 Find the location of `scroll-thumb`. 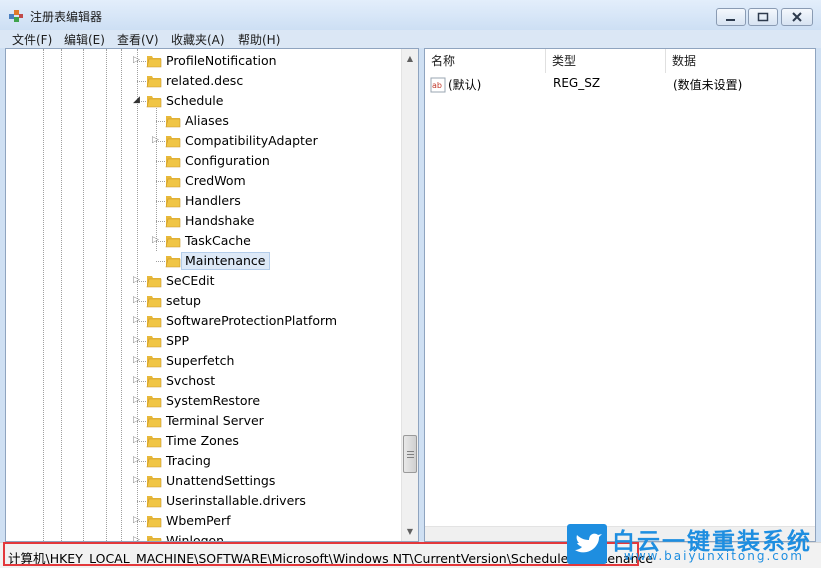

scroll-thumb is located at coordinates (410, 454).